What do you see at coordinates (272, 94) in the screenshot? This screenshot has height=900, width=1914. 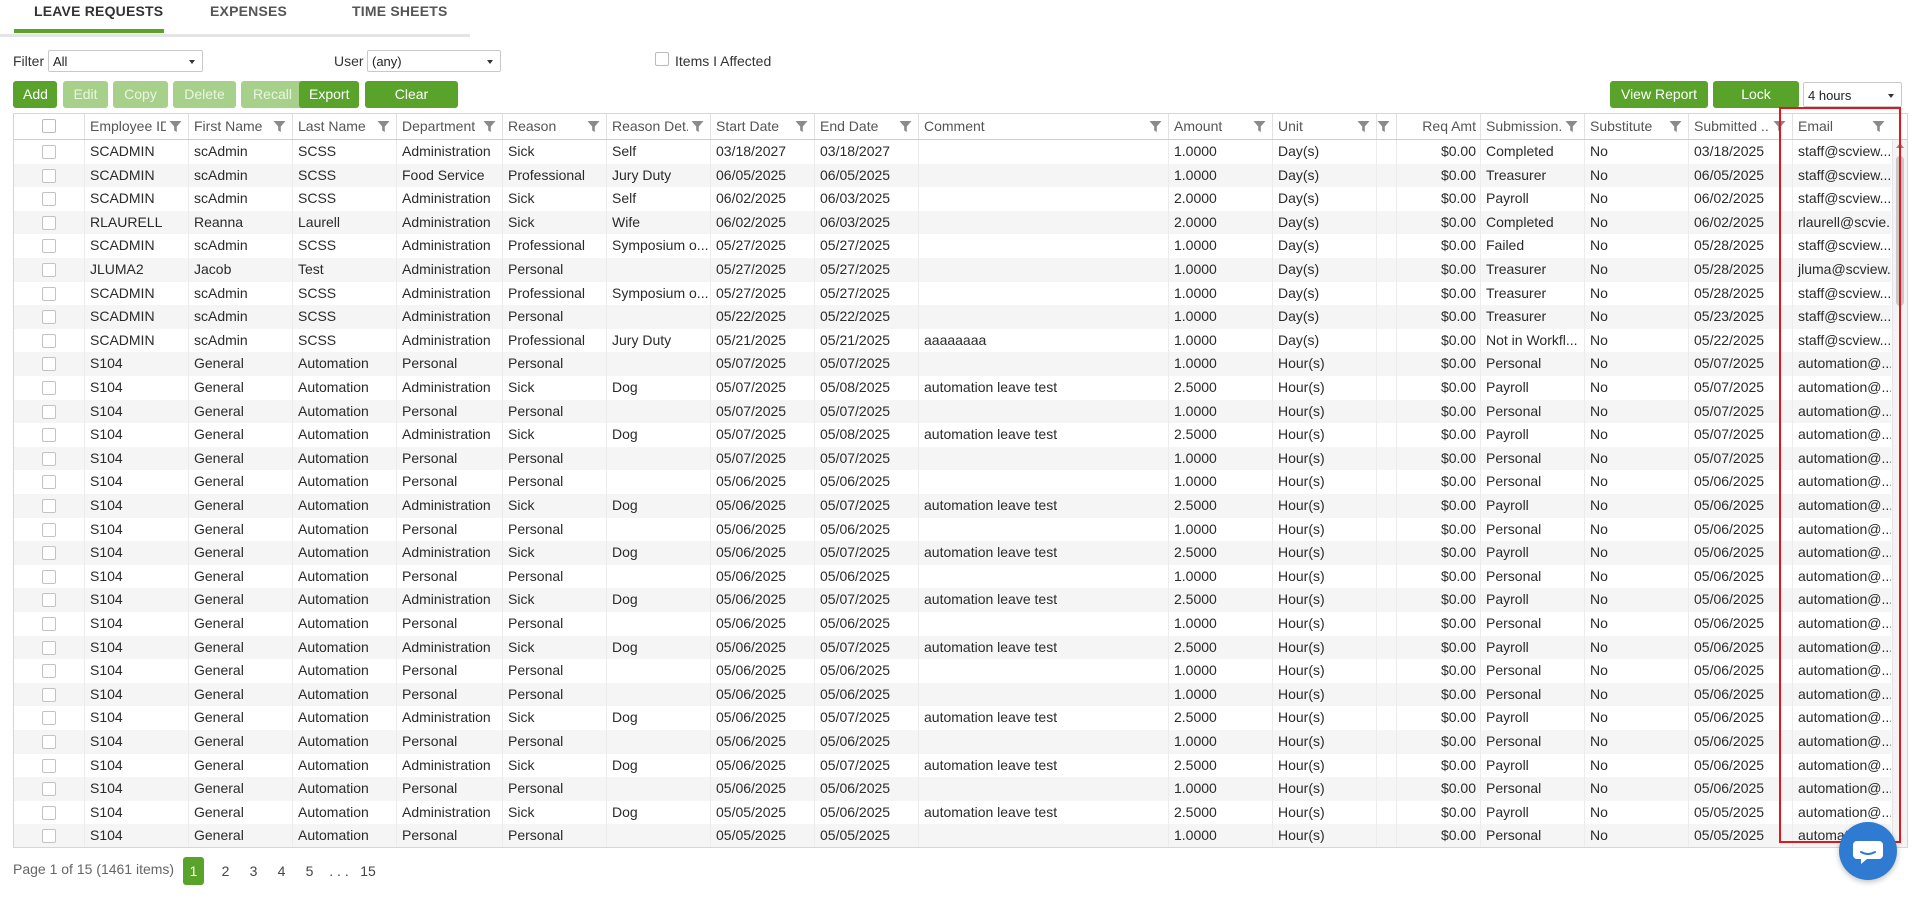 I see `recall-button: Recall` at bounding box center [272, 94].